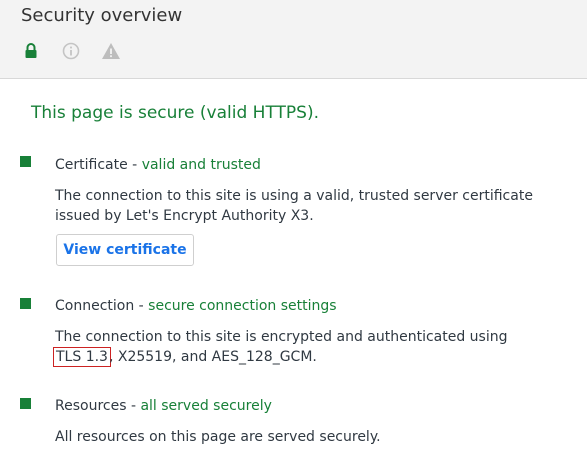 The image size is (587, 463). I want to click on view-certificate-button: View certificate, so click(125, 250).